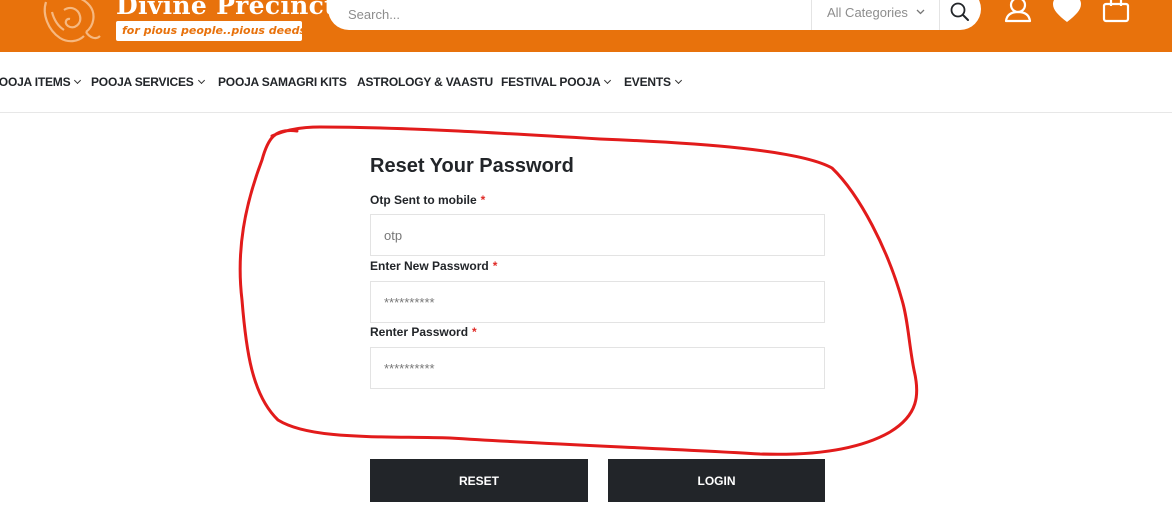 This screenshot has height=527, width=1172. Describe the element at coordinates (1067, 13) in the screenshot. I see `heart-icon` at that location.